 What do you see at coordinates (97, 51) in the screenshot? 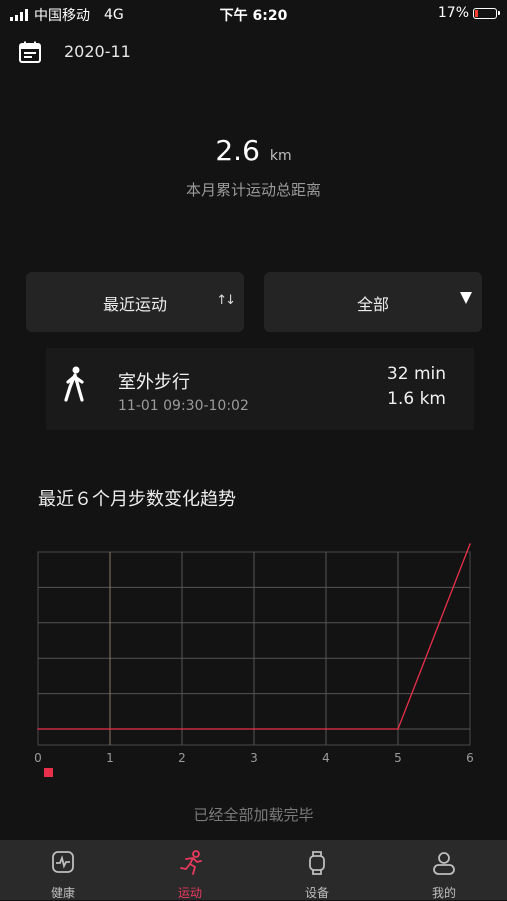
I see `month-selector: 2020-11` at bounding box center [97, 51].